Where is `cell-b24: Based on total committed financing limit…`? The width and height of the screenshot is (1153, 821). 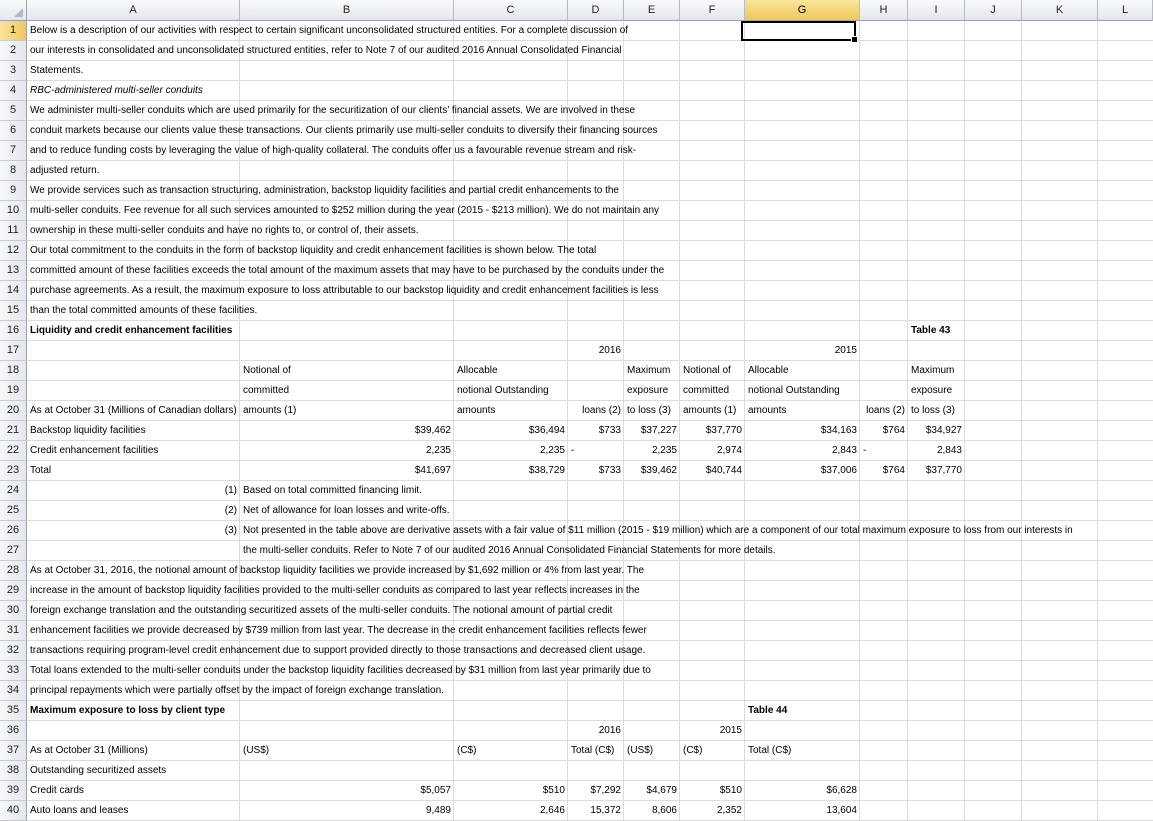 cell-b24: Based on total committed financing limit… is located at coordinates (347, 491).